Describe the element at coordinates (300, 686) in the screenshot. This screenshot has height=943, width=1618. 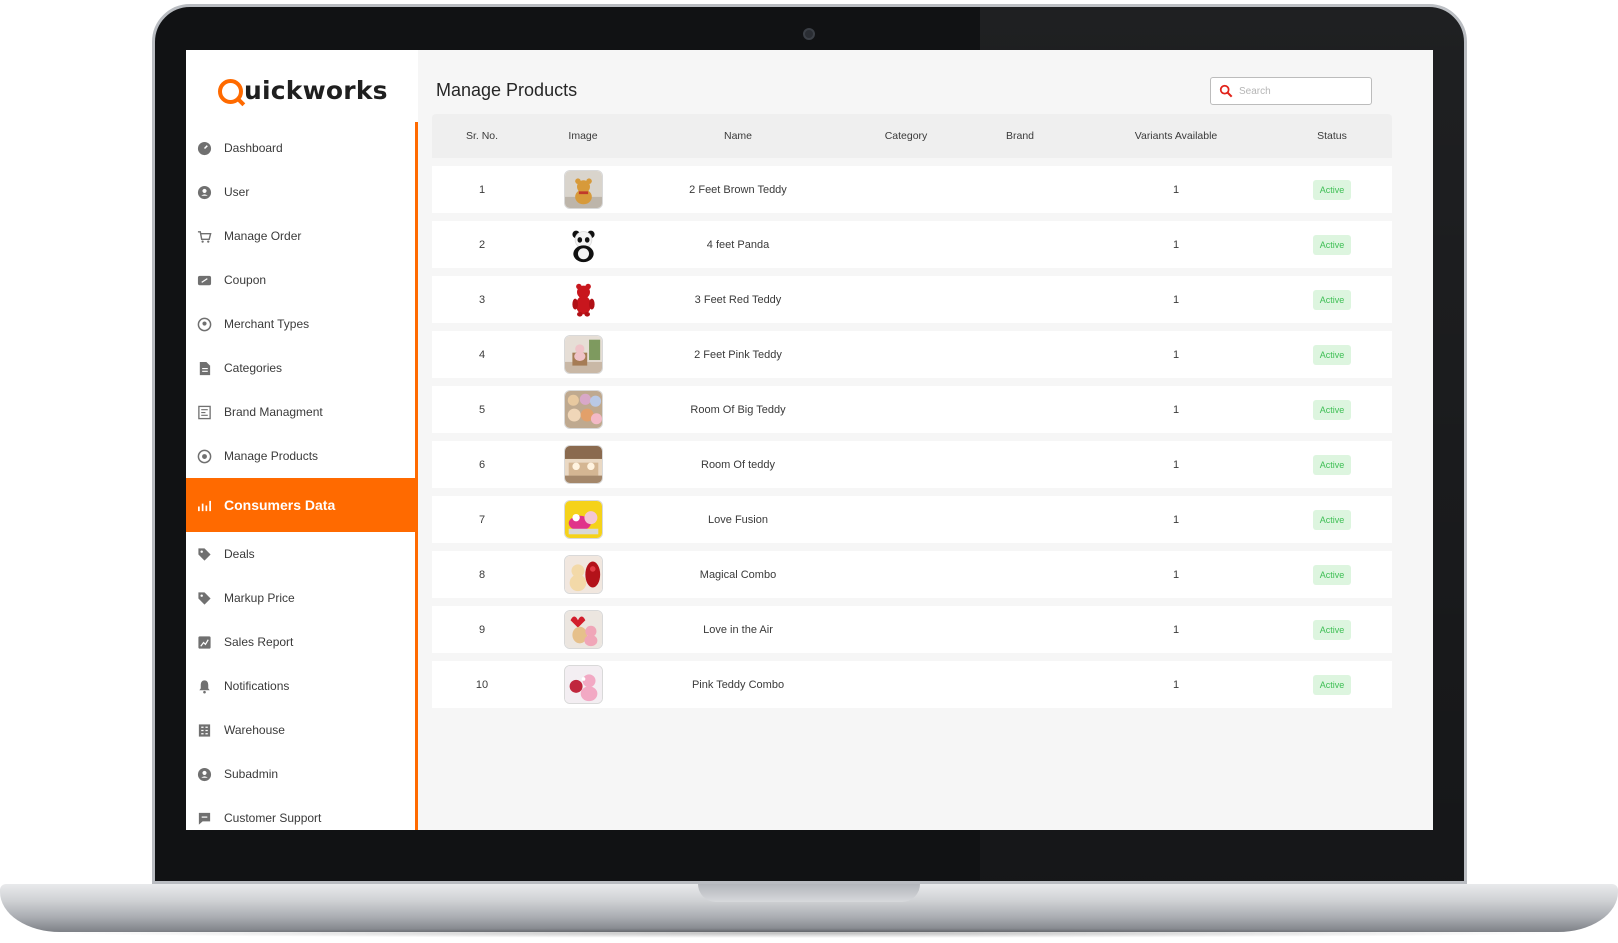
I see `sidebar-item-notifications: Notifications` at that location.